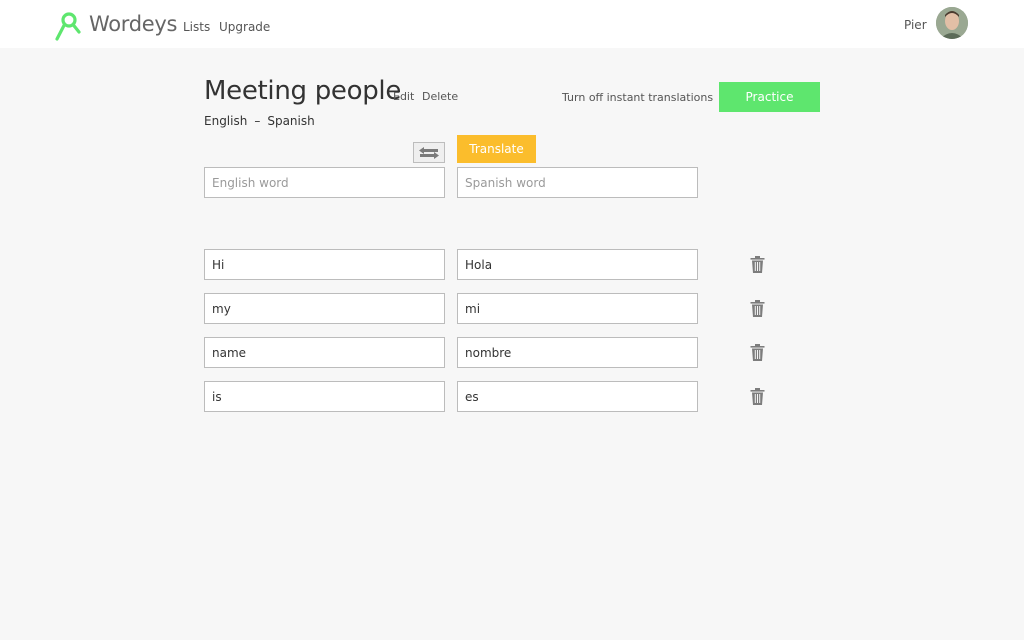 This screenshot has width=1024, height=640. What do you see at coordinates (68, 26) in the screenshot?
I see `wordeys-logo-icon` at bounding box center [68, 26].